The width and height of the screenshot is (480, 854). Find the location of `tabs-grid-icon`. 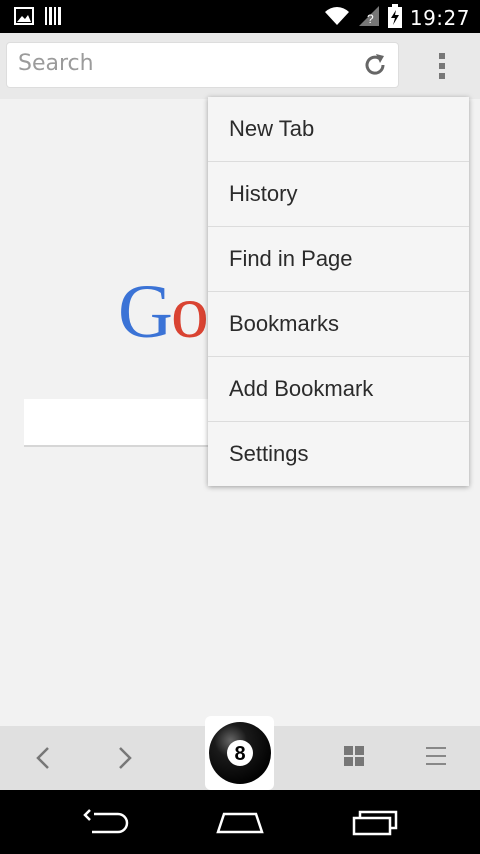

tabs-grid-icon is located at coordinates (354, 758).